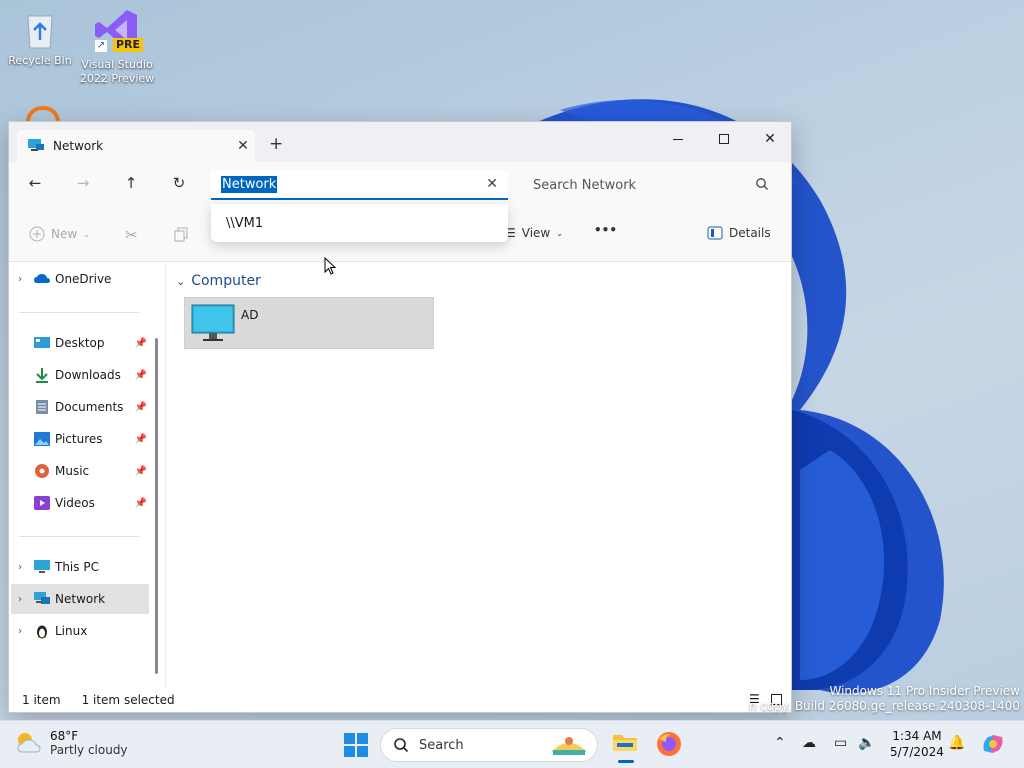 This screenshot has width=1024, height=768. Describe the element at coordinates (42, 439) in the screenshot. I see `pictures-icon` at that location.